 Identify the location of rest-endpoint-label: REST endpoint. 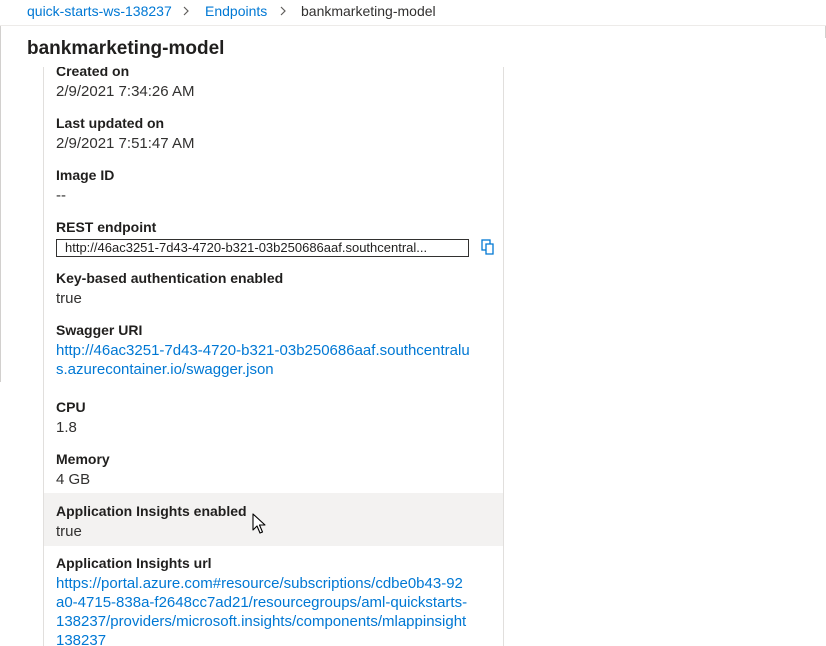
(106, 227).